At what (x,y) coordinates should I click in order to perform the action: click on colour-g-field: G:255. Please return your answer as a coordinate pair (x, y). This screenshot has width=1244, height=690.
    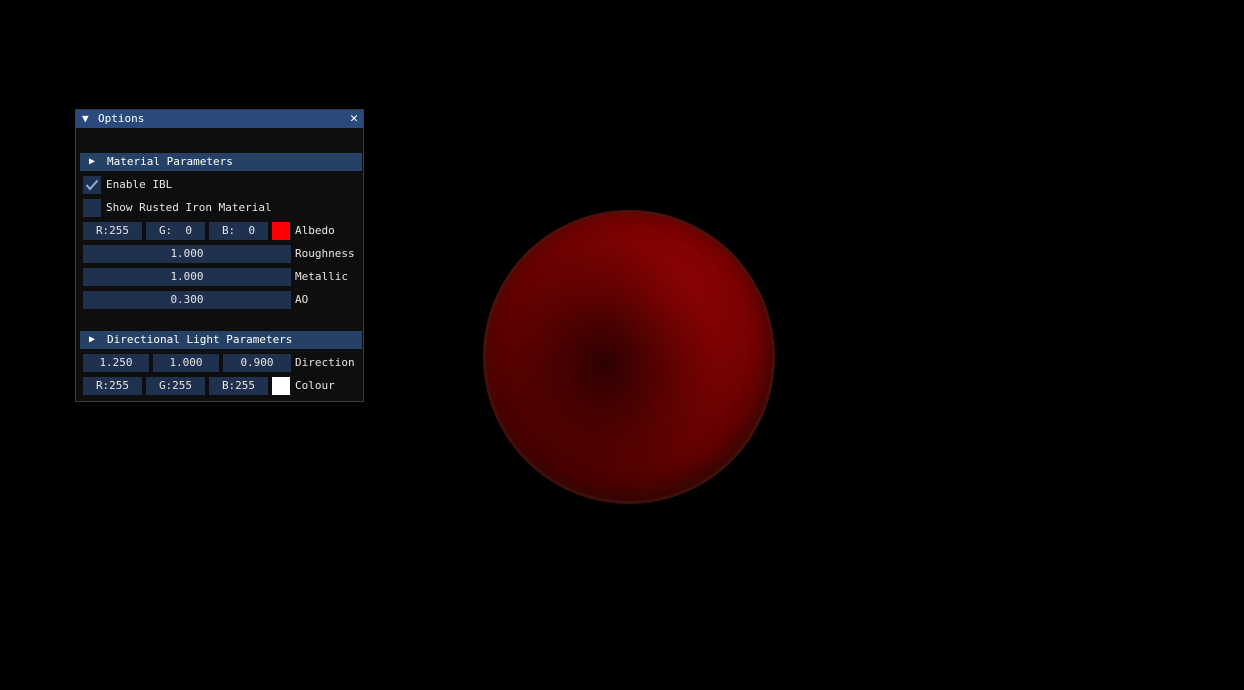
    Looking at the image, I should click on (175, 386).